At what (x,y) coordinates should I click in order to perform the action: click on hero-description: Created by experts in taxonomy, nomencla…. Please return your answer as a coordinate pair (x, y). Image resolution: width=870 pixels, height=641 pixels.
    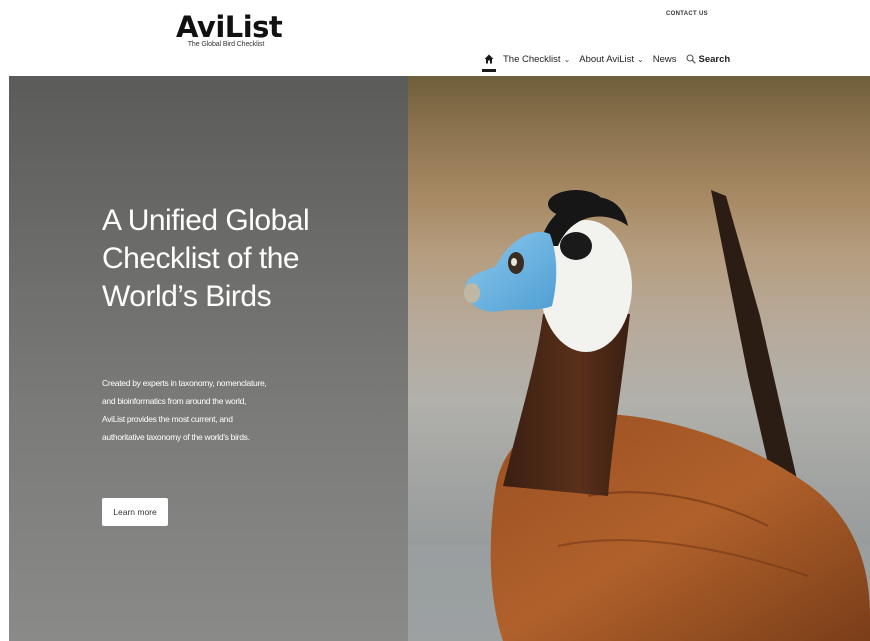
    Looking at the image, I should click on (192, 410).